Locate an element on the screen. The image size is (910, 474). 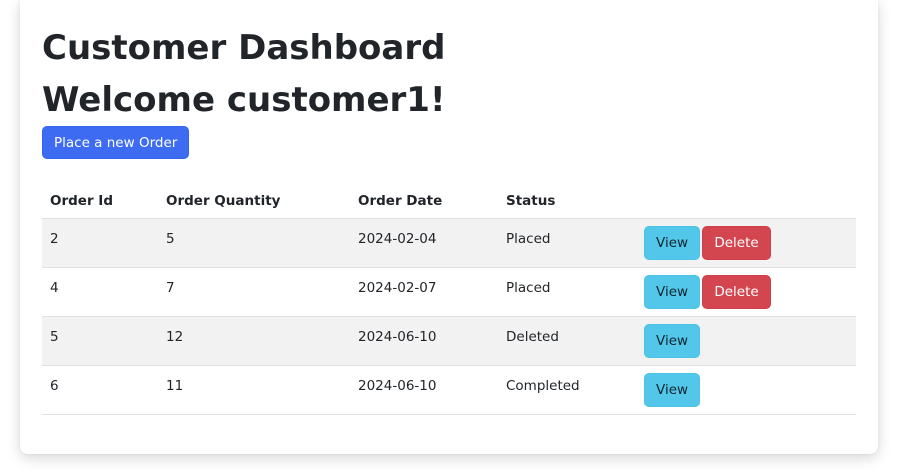
column-header-order-quantity: Order Quantity is located at coordinates (254, 201).